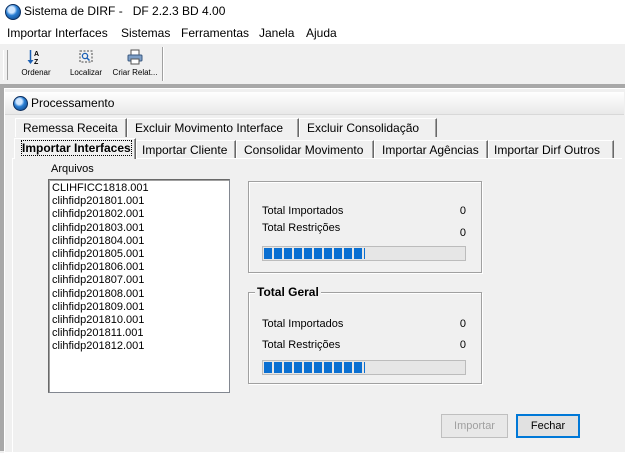 This screenshot has width=625, height=453. I want to click on tab-label: Remessa Receita, so click(70, 128).